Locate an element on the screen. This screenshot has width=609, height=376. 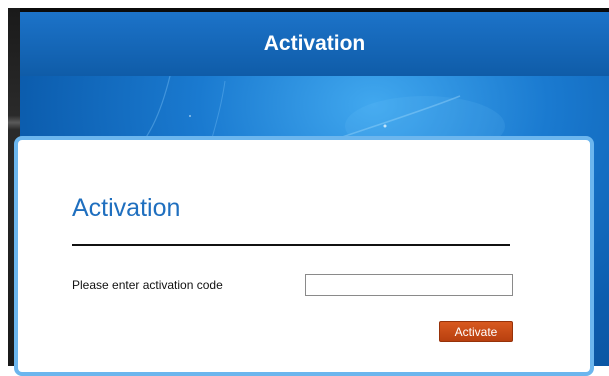
activation-code-input is located at coordinates (409, 285).